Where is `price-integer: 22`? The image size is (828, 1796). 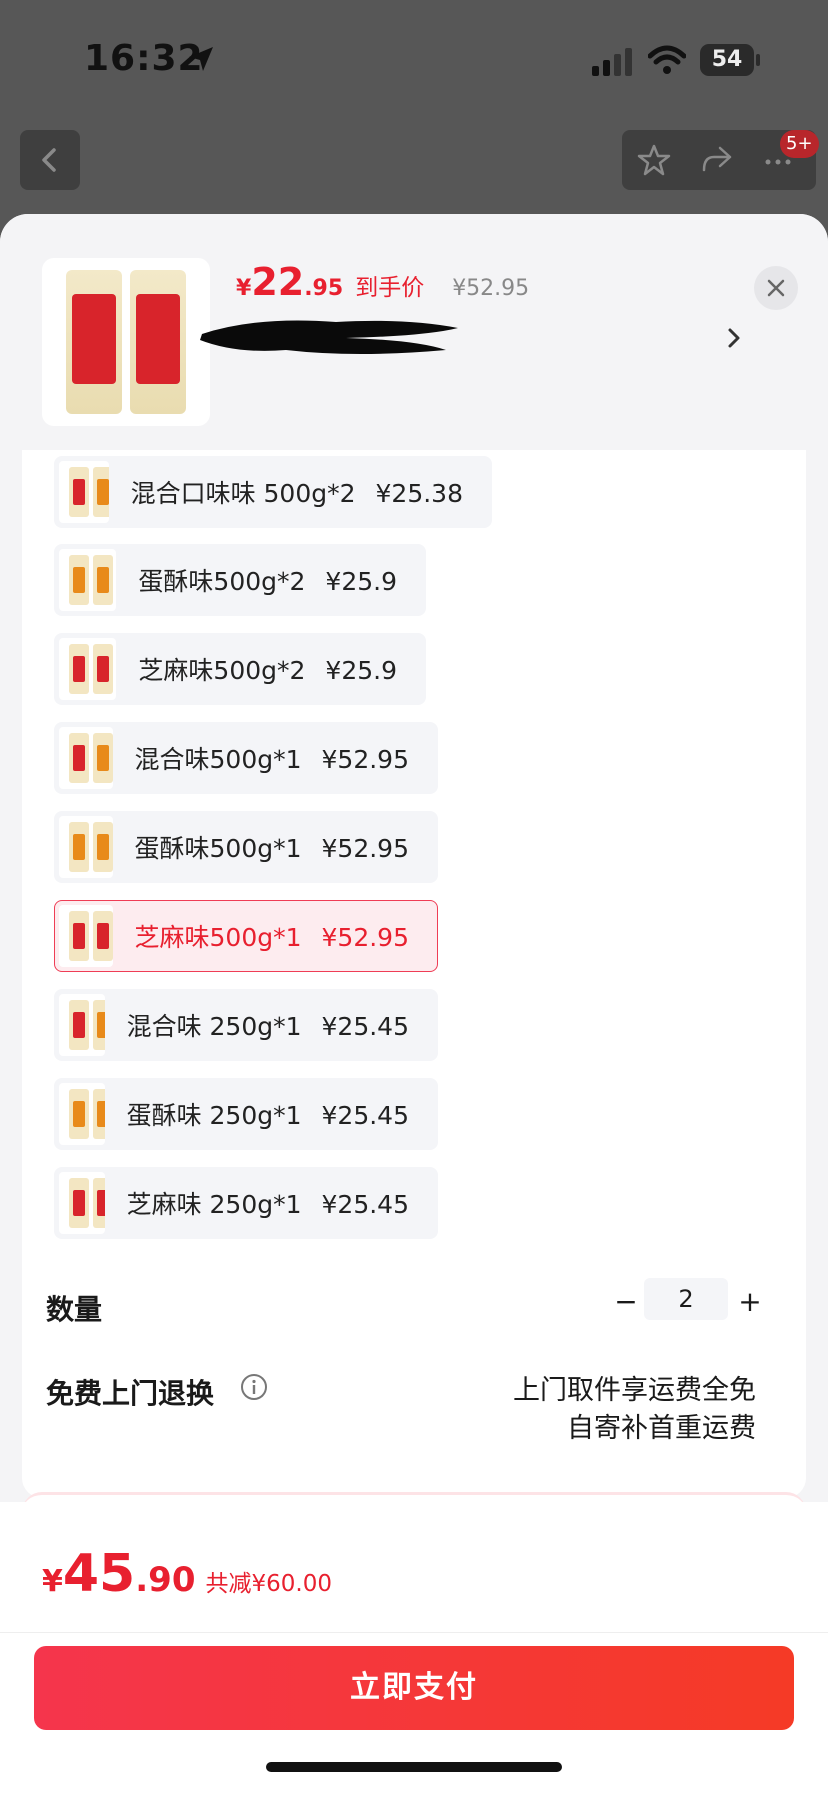 price-integer: 22 is located at coordinates (278, 282).